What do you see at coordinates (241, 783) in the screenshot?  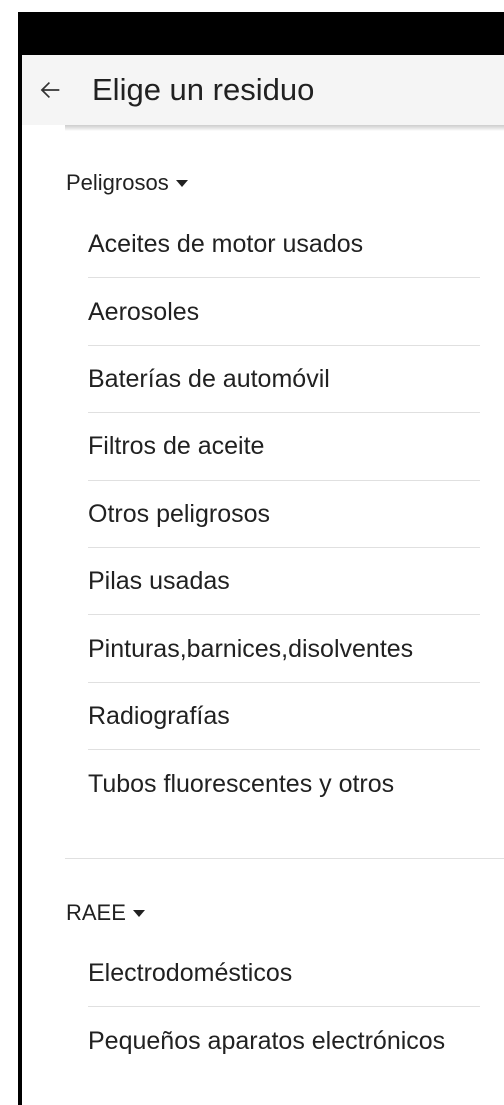 I see `list-item-label: Tubos fluorescentes y otros` at bounding box center [241, 783].